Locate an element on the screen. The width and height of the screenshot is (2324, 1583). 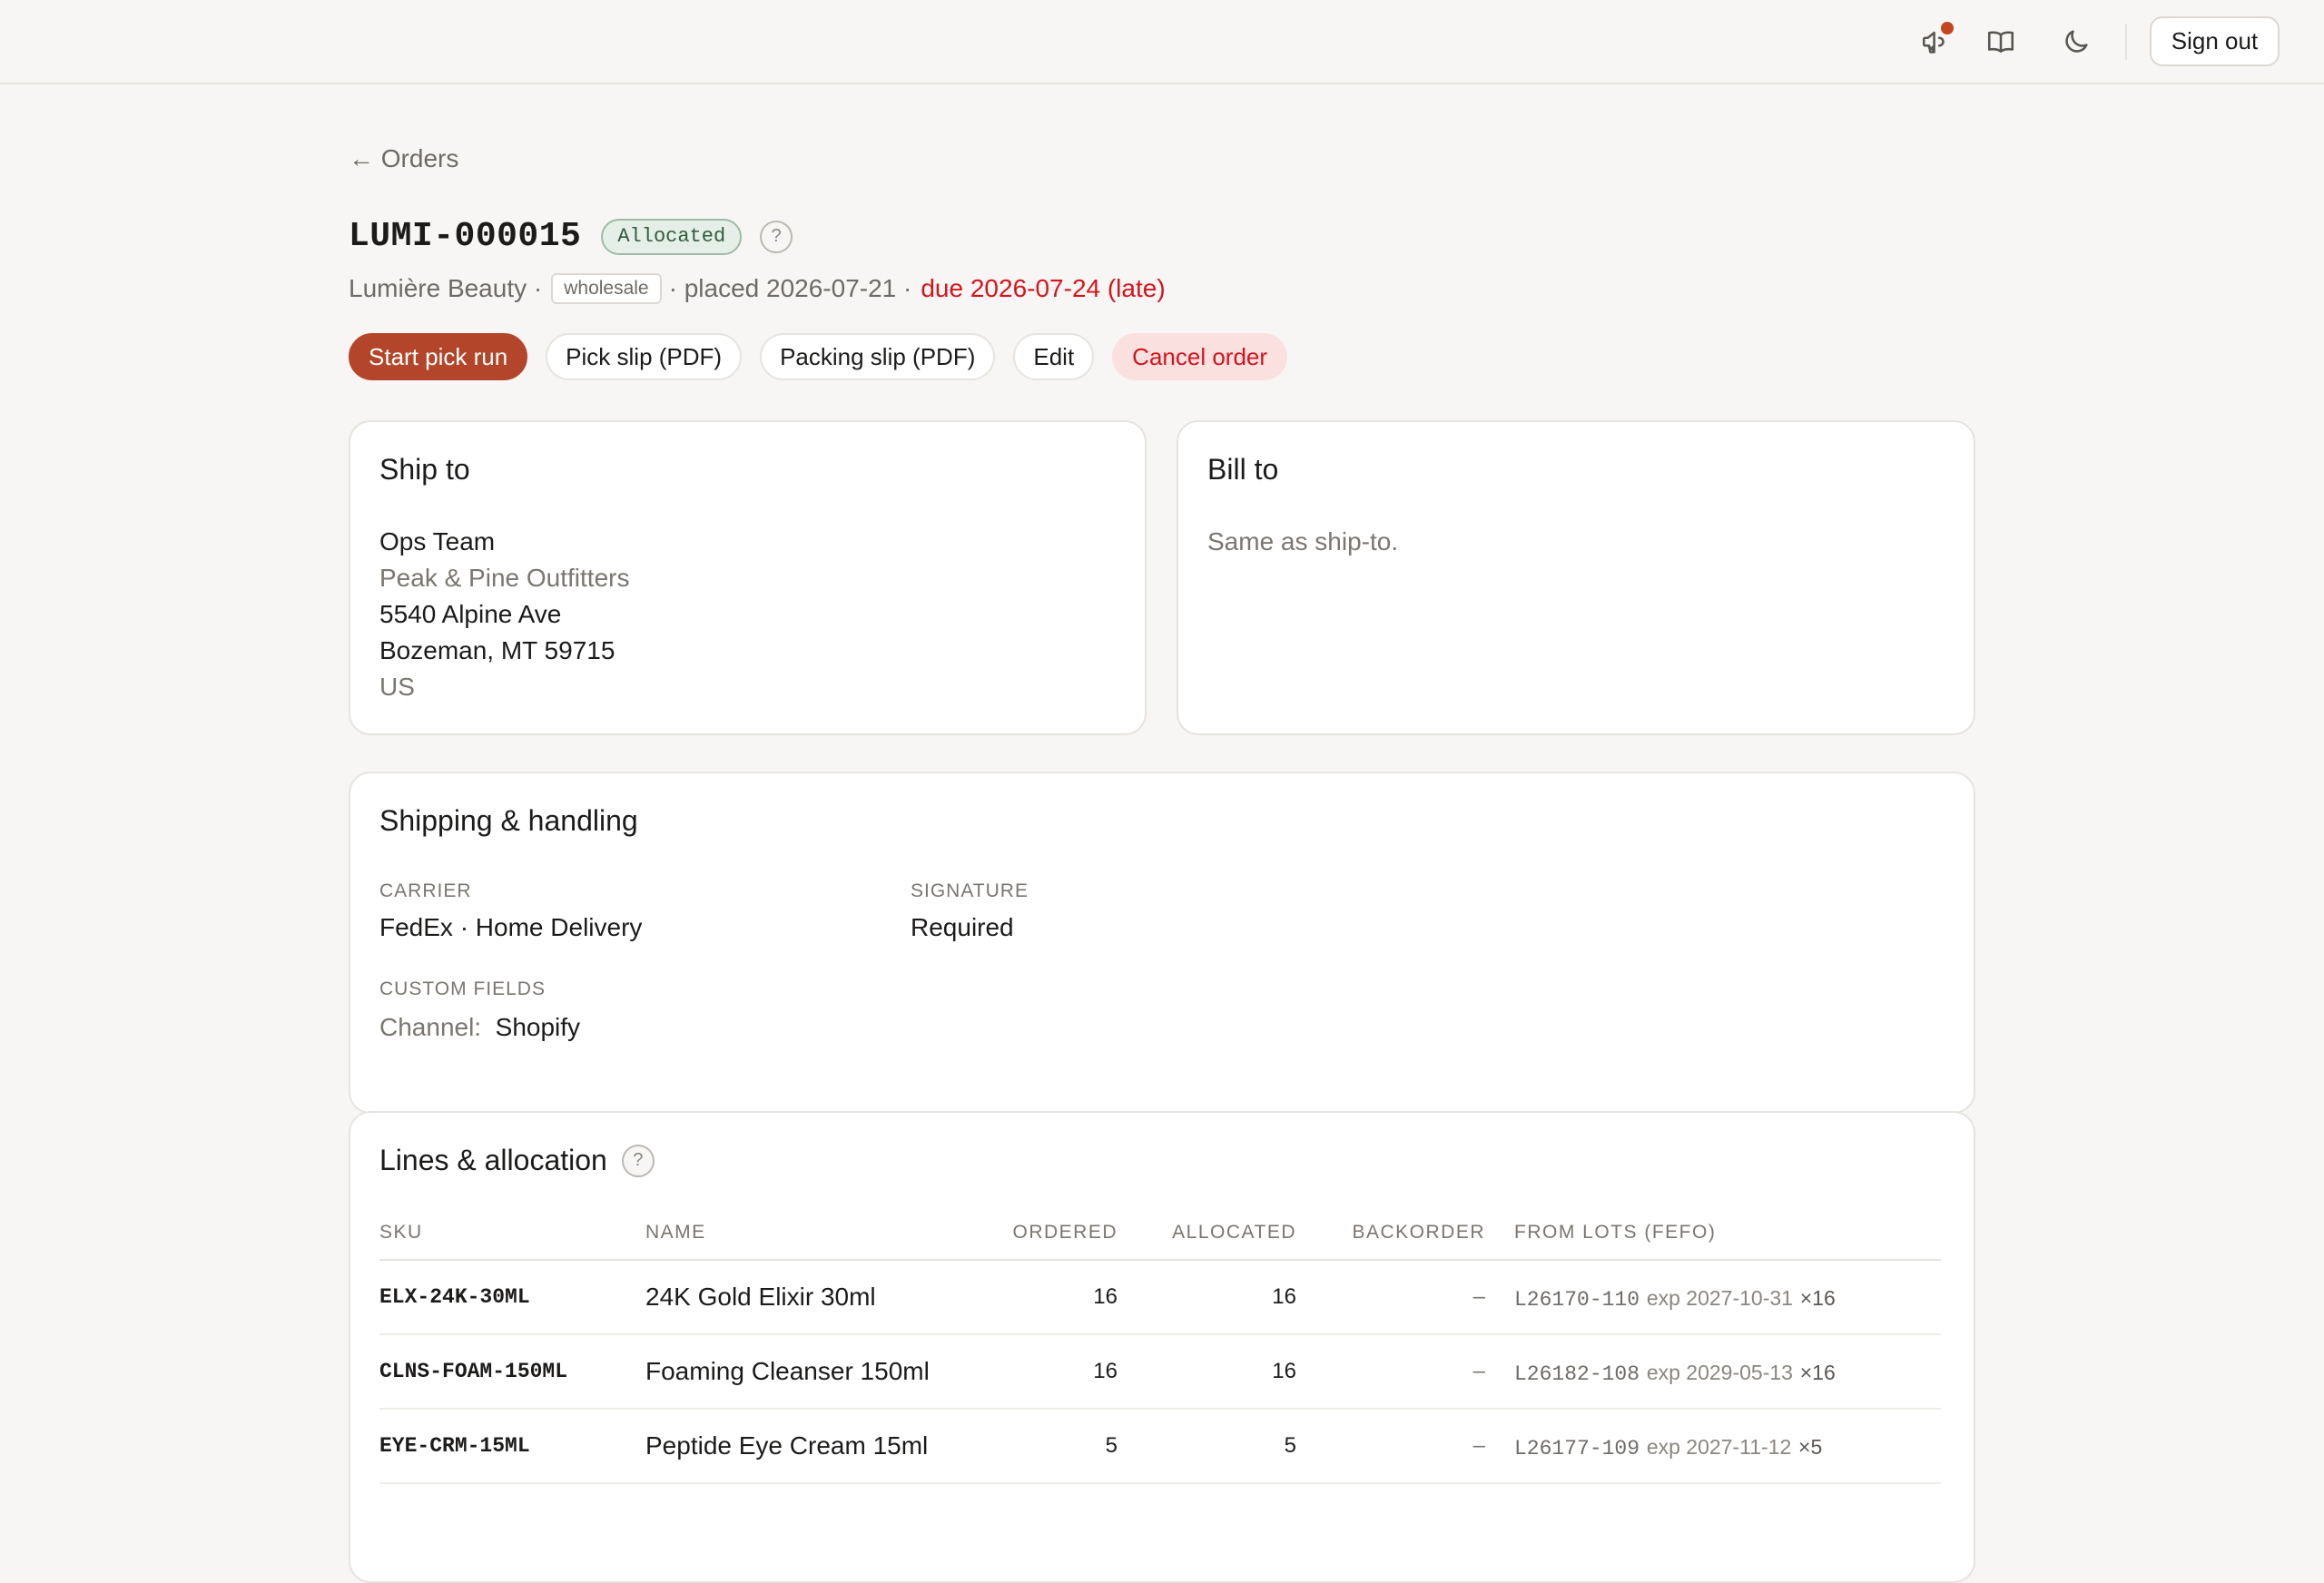
signature-value: Required is located at coordinates (962, 927).